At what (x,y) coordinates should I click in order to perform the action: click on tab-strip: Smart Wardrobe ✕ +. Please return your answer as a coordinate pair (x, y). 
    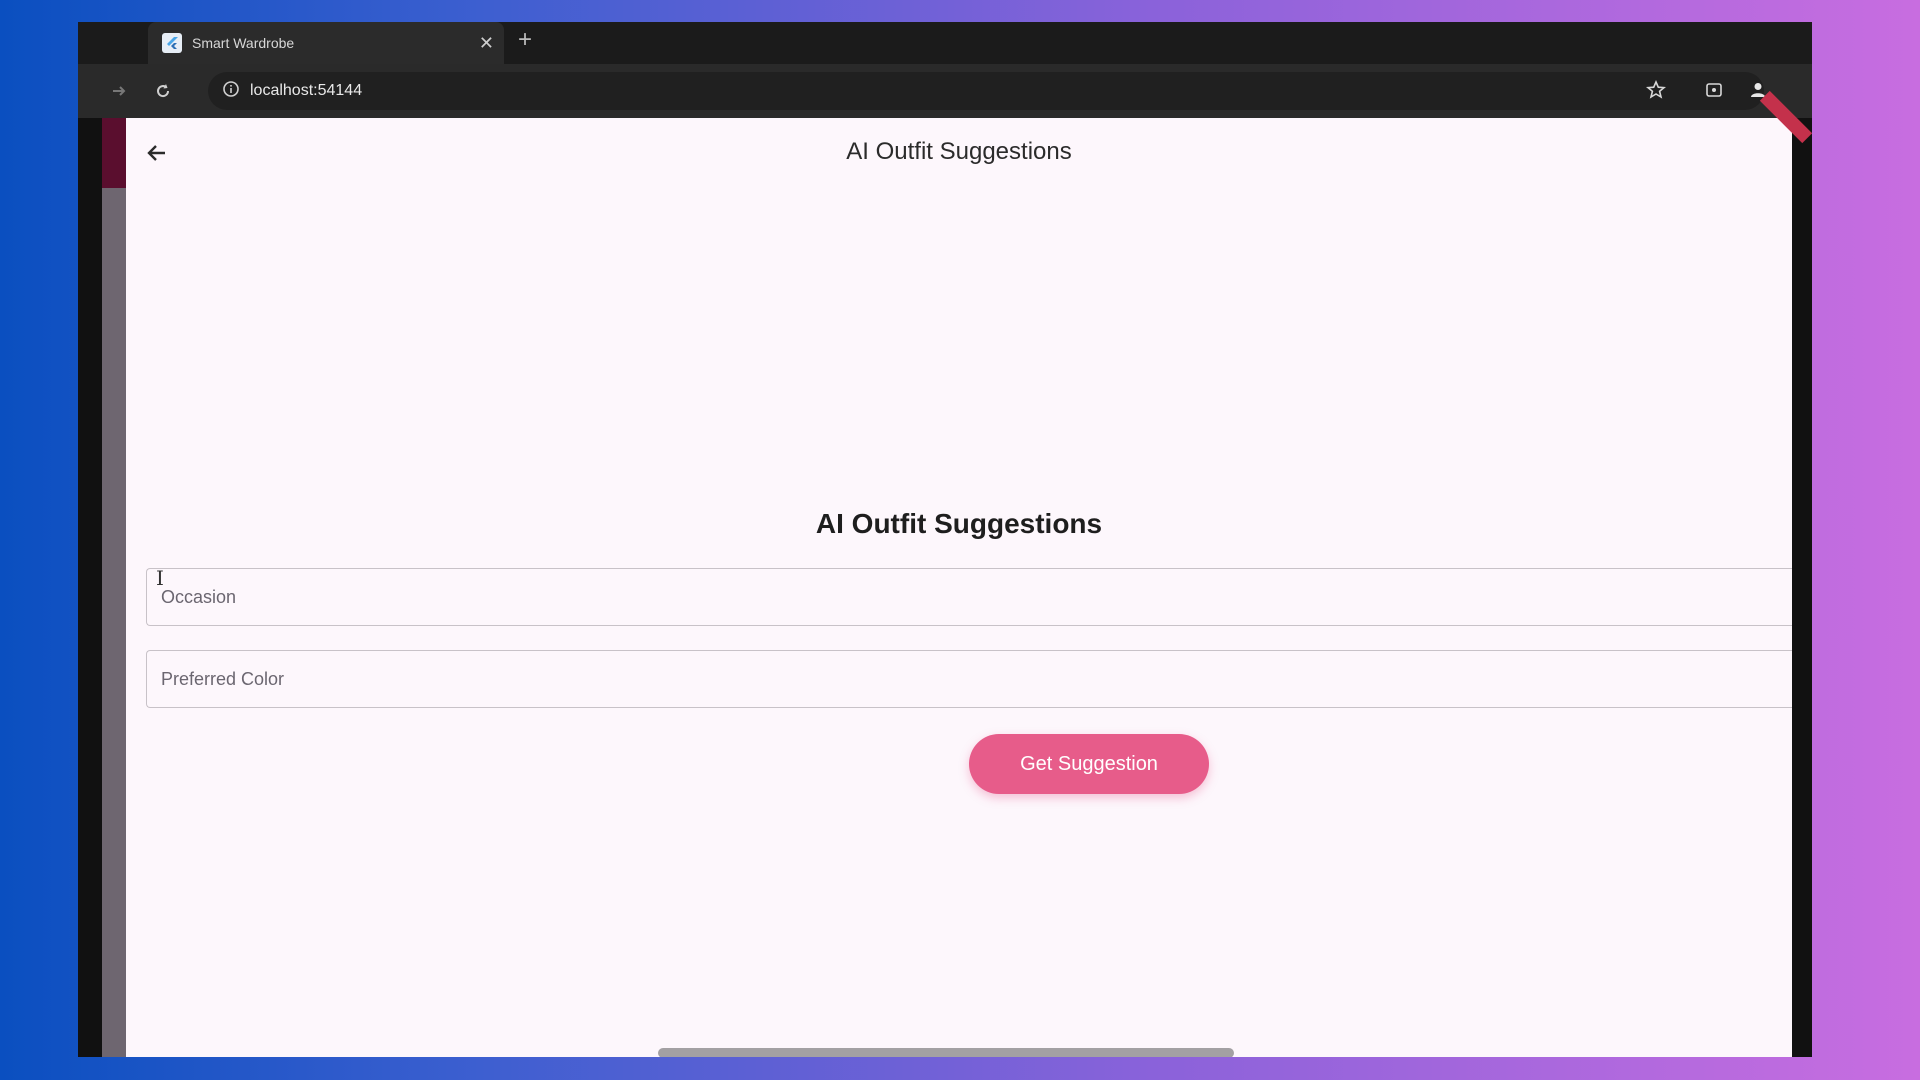
    Looking at the image, I should click on (945, 43).